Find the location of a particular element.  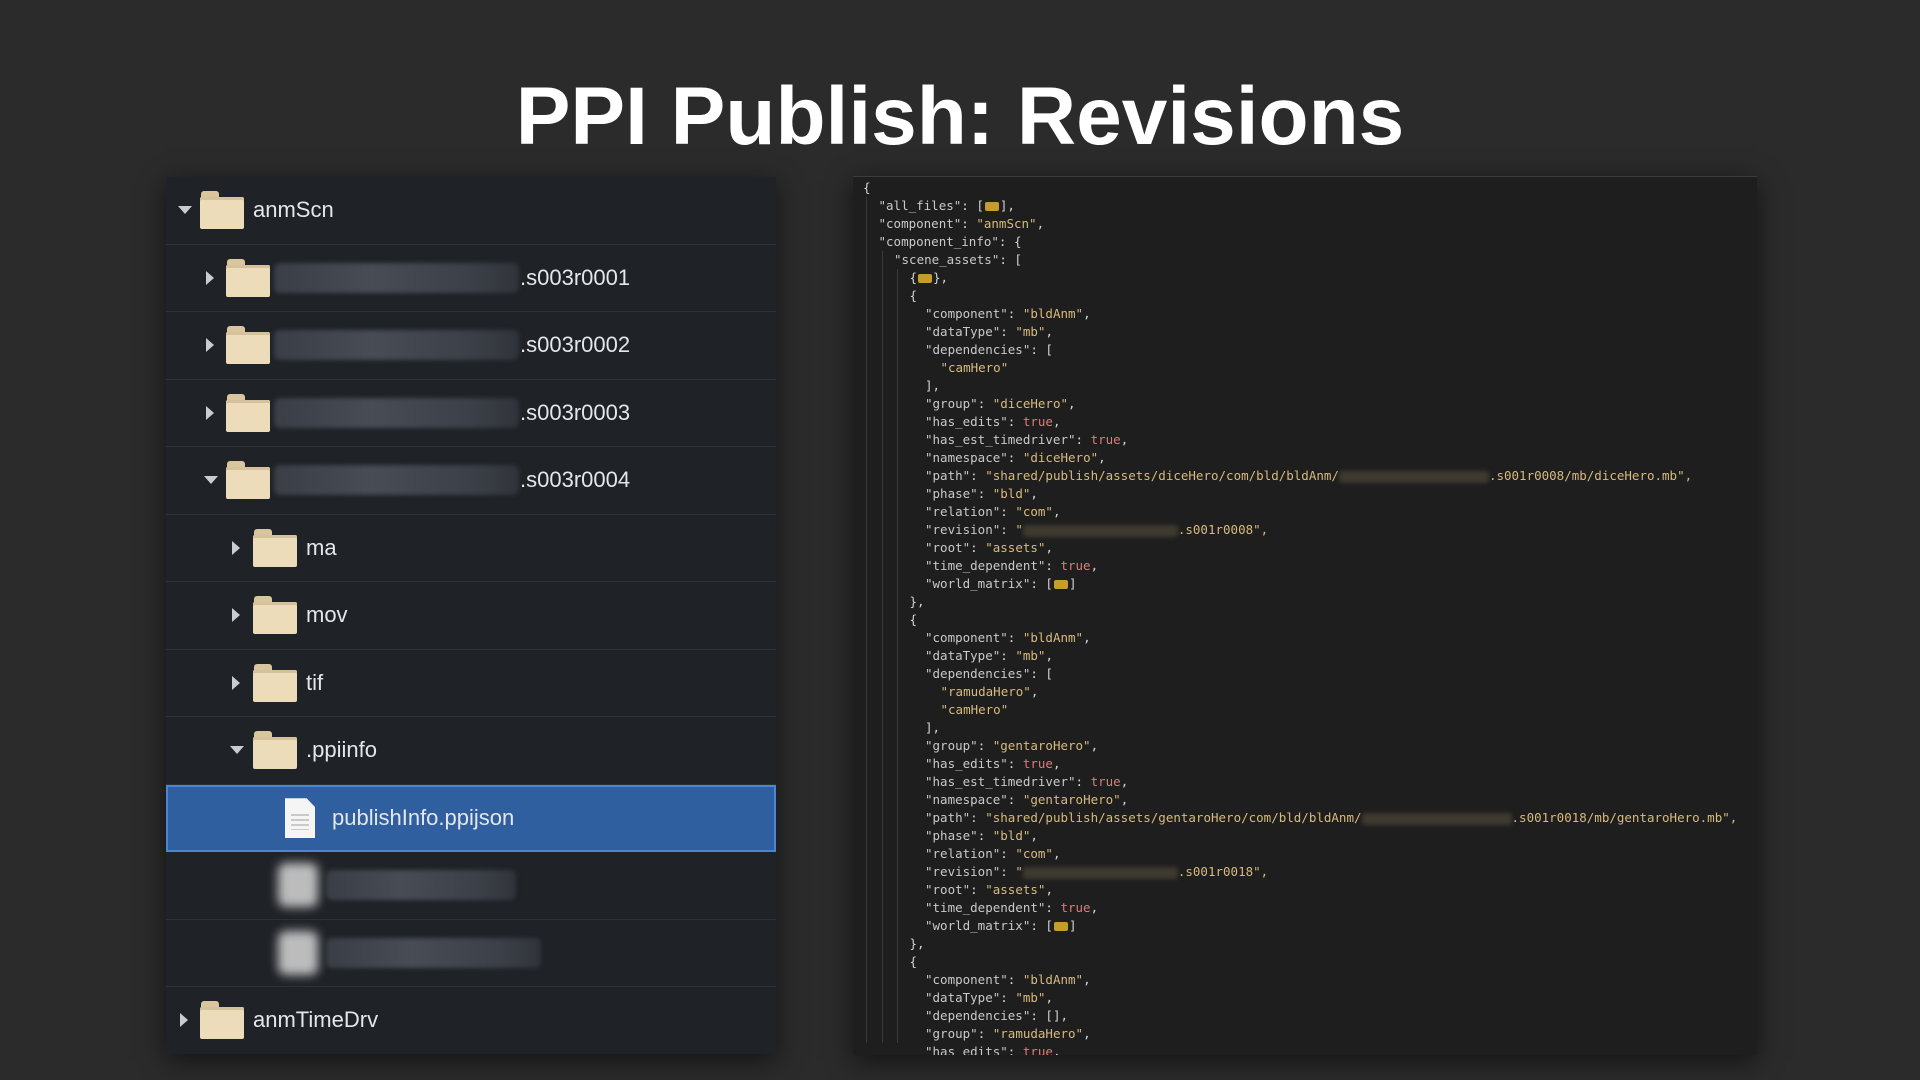

tree-row-revision: .s003r0004 is located at coordinates (471, 481).